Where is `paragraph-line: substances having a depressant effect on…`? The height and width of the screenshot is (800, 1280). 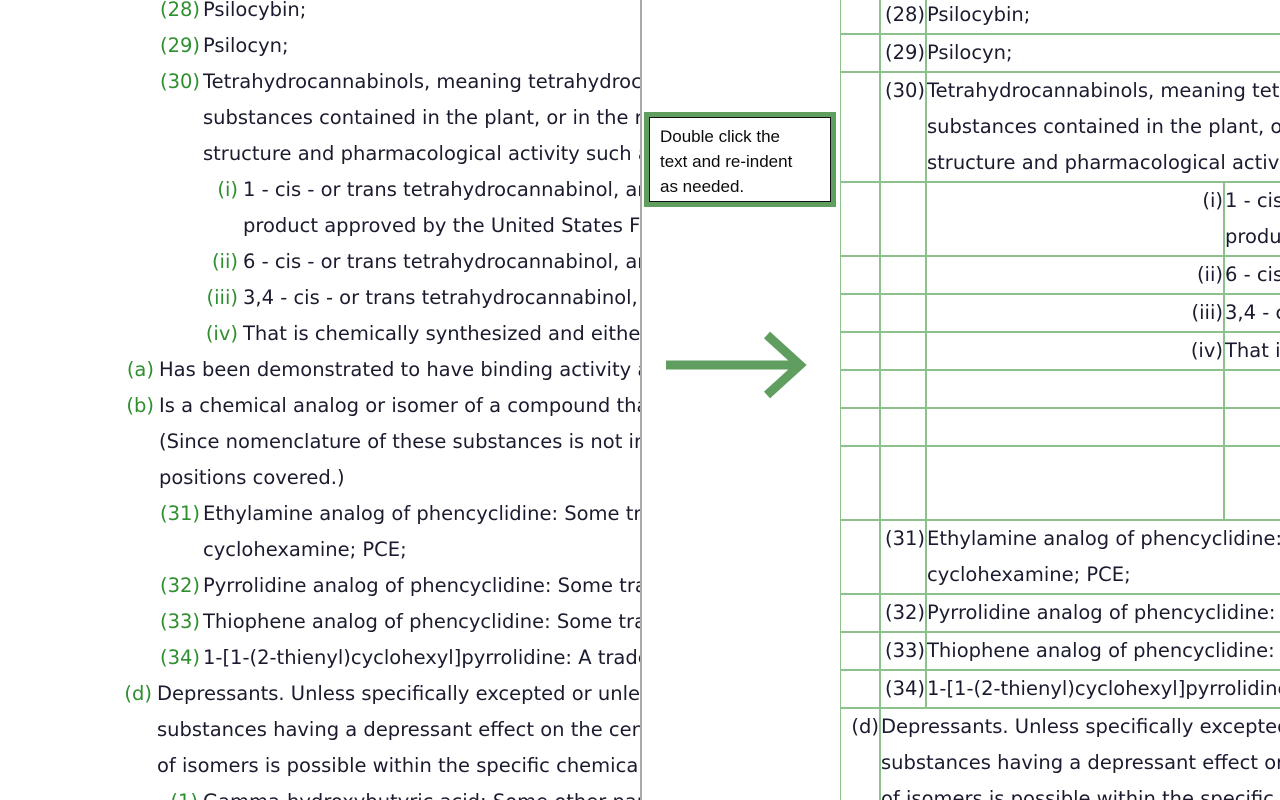 paragraph-line: substances having a depressant effect on… is located at coordinates (1080, 762).